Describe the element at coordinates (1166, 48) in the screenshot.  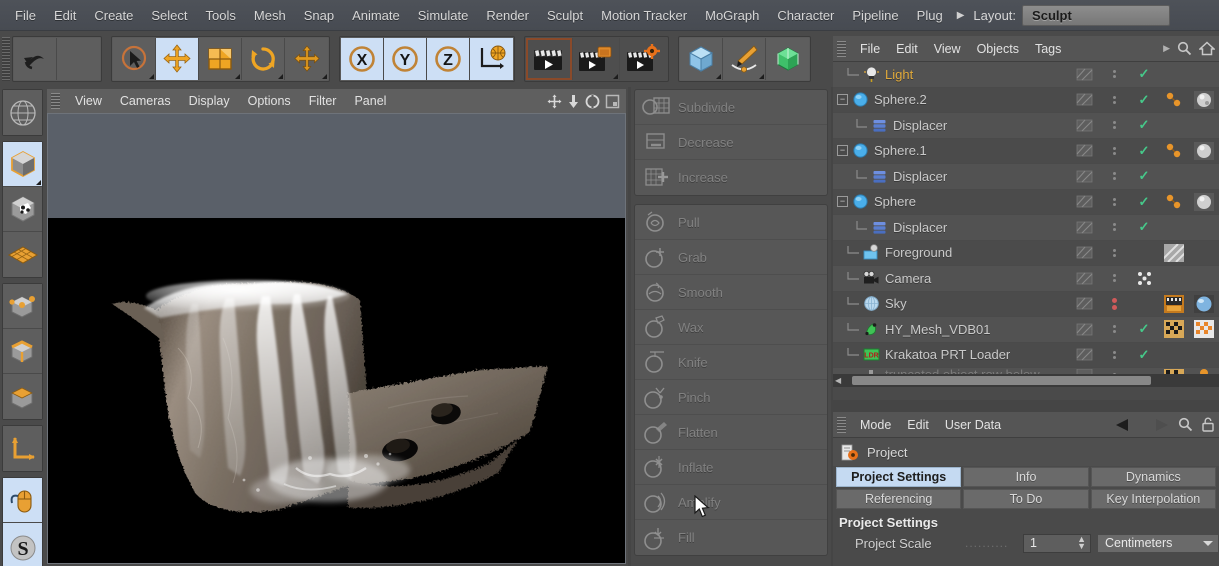
I see `om-overflow-arrow-icon: ▶` at that location.